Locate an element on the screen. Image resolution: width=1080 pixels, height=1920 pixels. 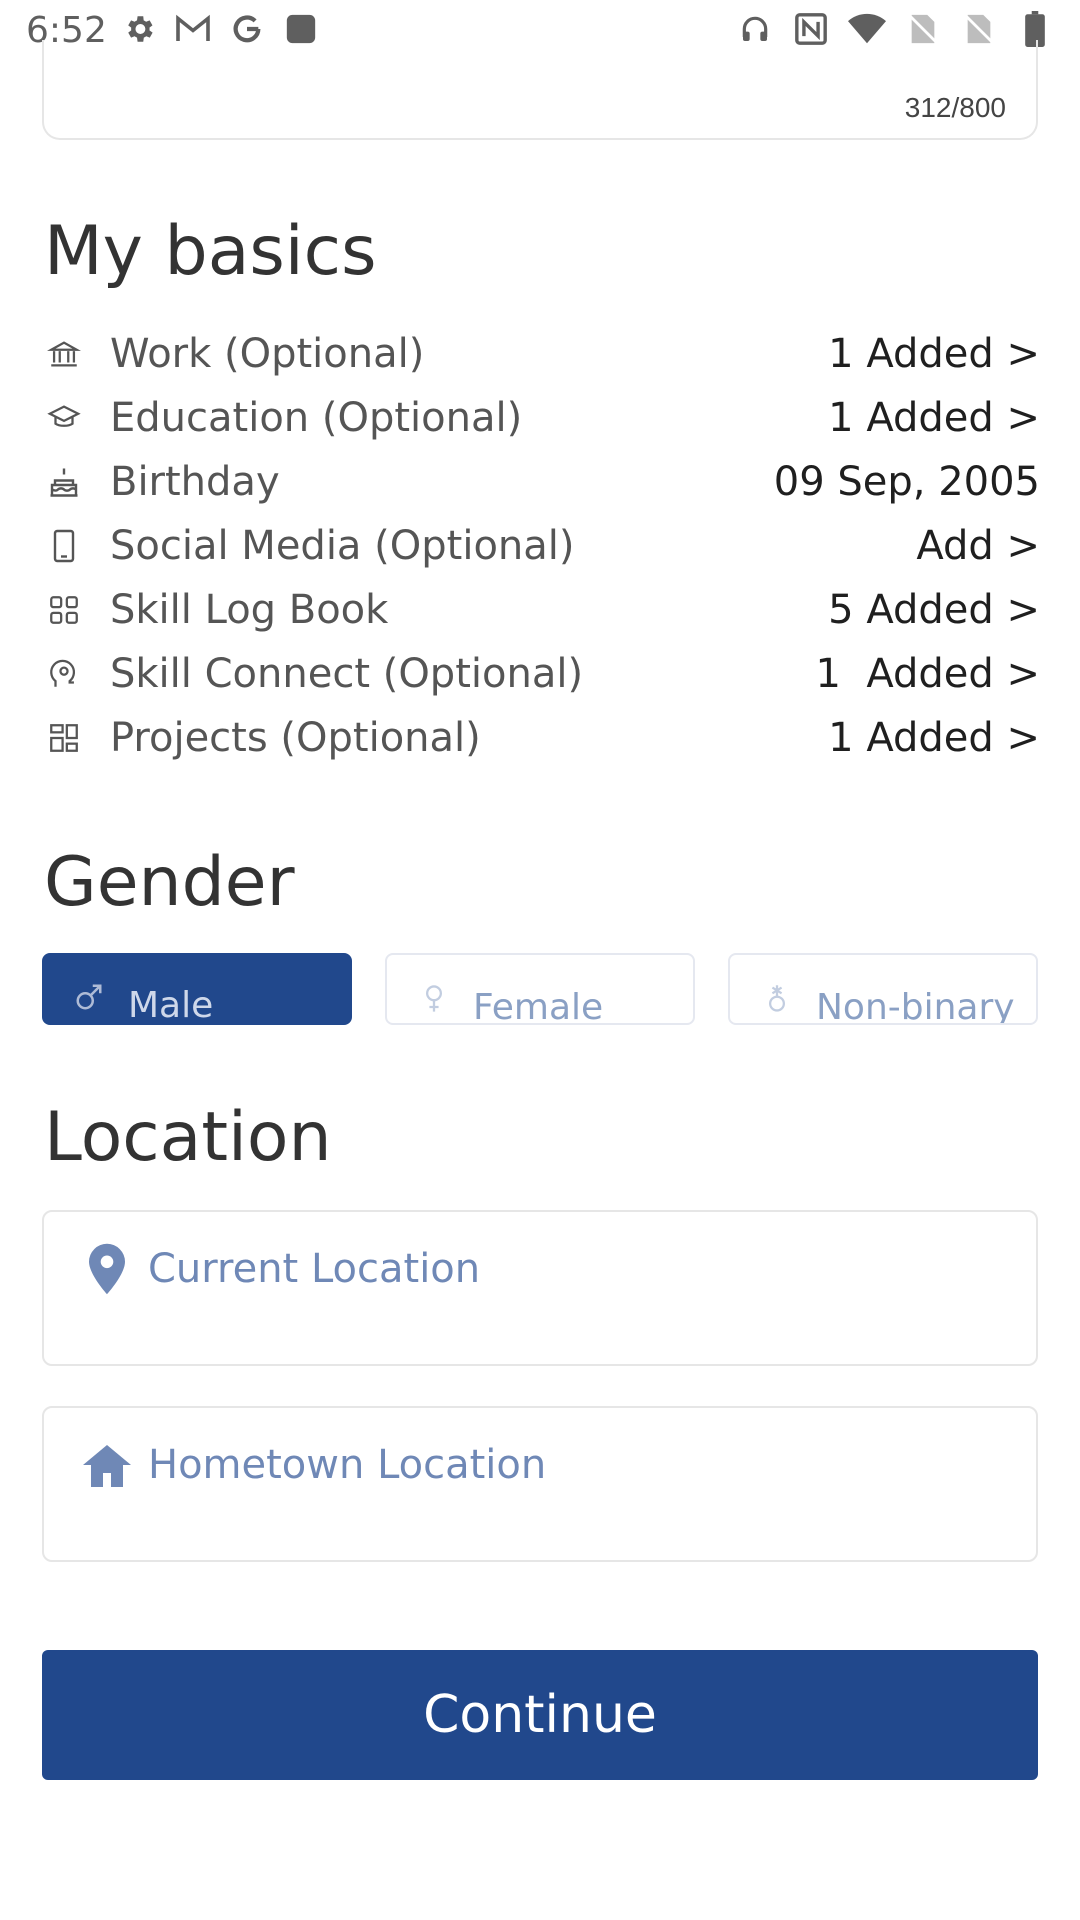
basic-value: 09 Sep, 2005 is located at coordinates (906, 482).